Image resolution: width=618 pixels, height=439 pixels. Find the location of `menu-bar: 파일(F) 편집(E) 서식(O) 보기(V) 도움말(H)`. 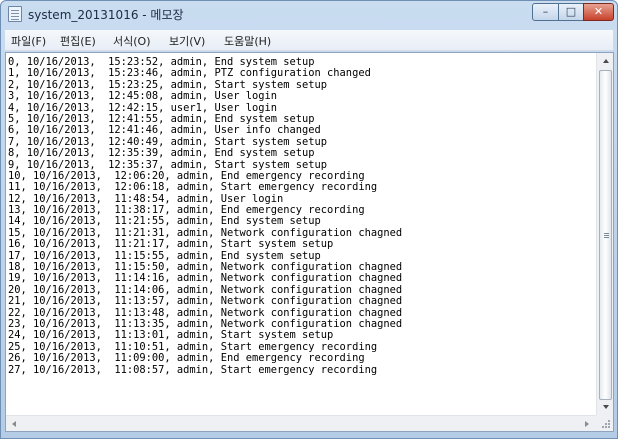

menu-bar: 파일(F) 편집(E) 서식(O) 보기(V) 도움말(H) is located at coordinates (309, 40).